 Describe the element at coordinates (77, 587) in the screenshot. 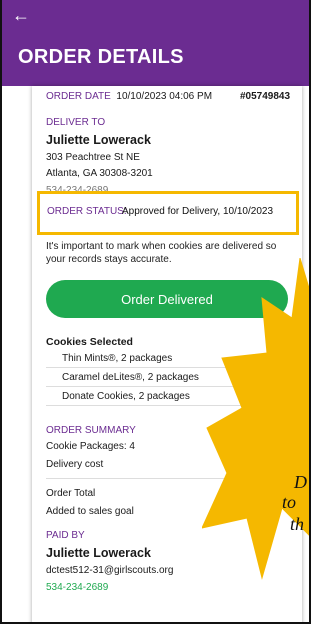

I see `paid-by-phone: 534-234-2689` at that location.